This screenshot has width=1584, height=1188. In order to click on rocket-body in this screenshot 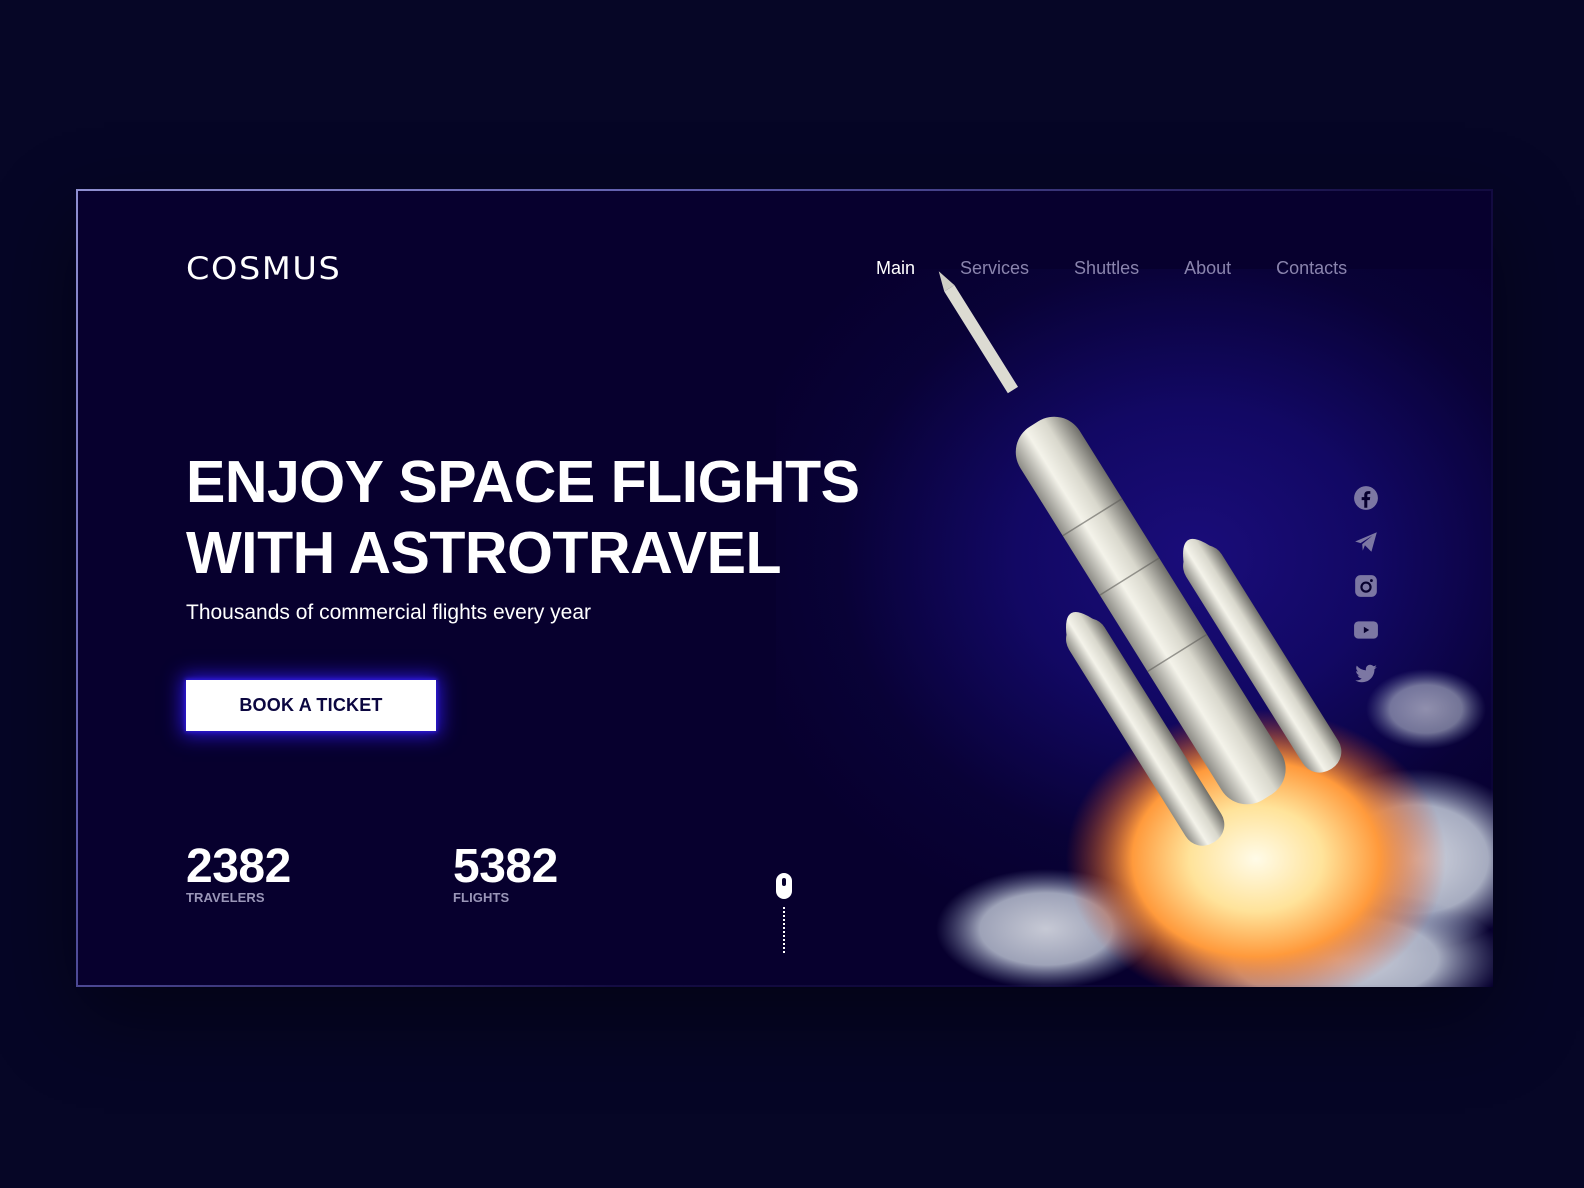, I will do `click(1140, 558)`.